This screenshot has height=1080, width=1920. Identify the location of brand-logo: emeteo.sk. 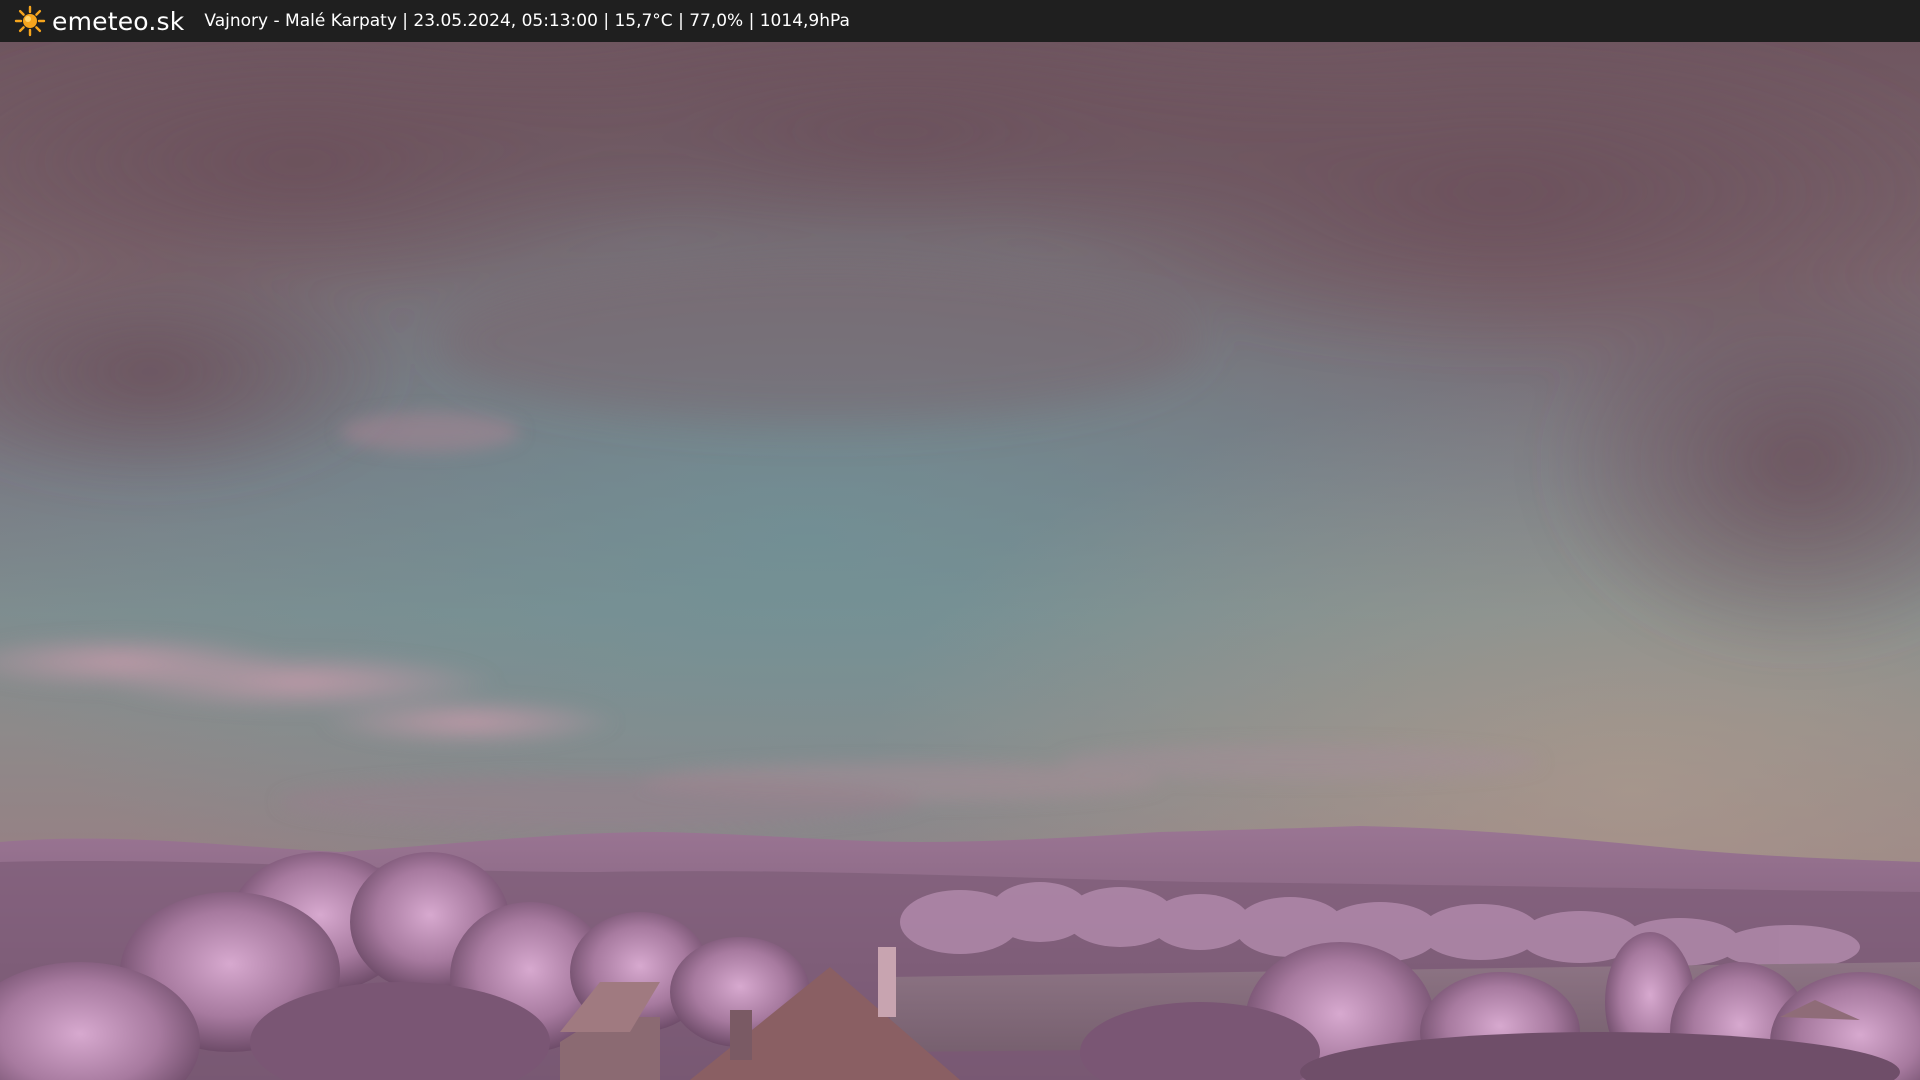
(99, 21).